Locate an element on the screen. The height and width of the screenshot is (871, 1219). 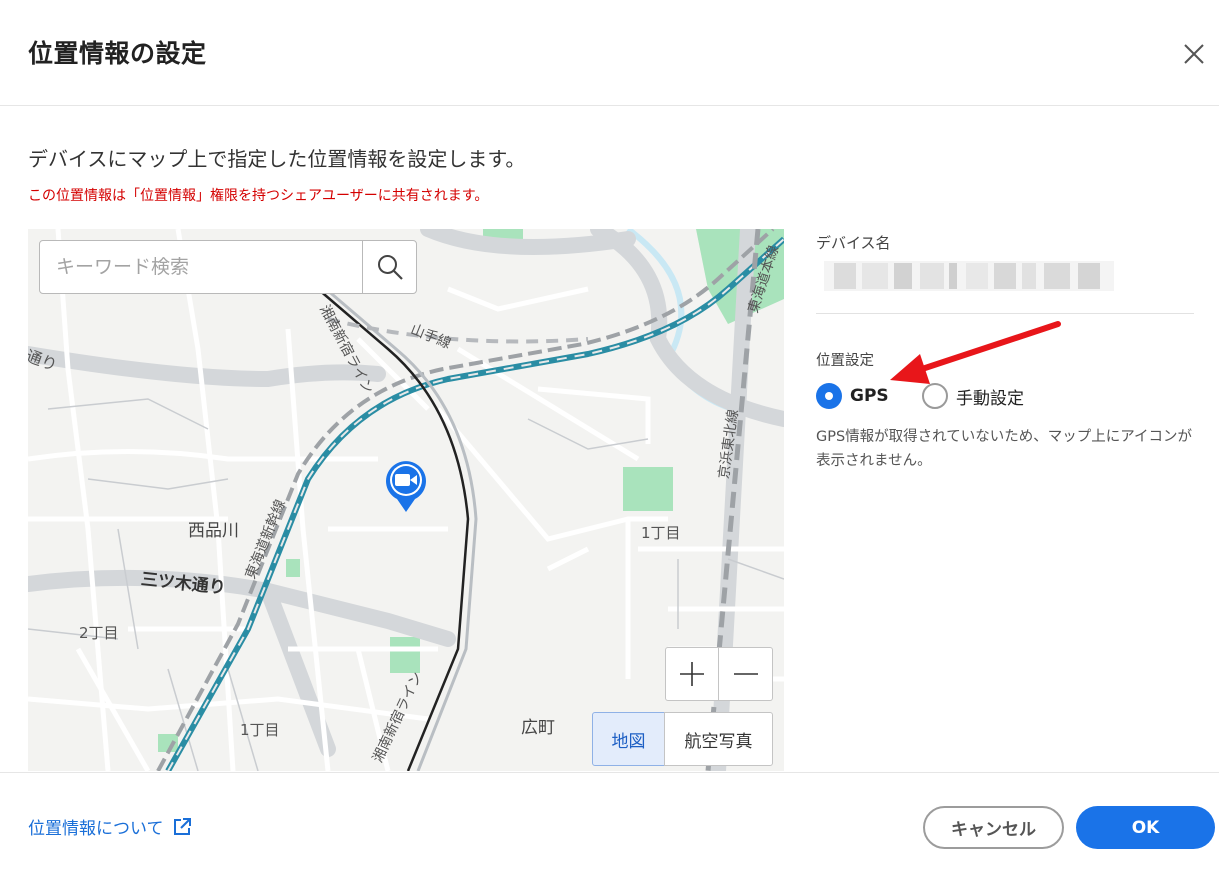
search-icon is located at coordinates (390, 267).